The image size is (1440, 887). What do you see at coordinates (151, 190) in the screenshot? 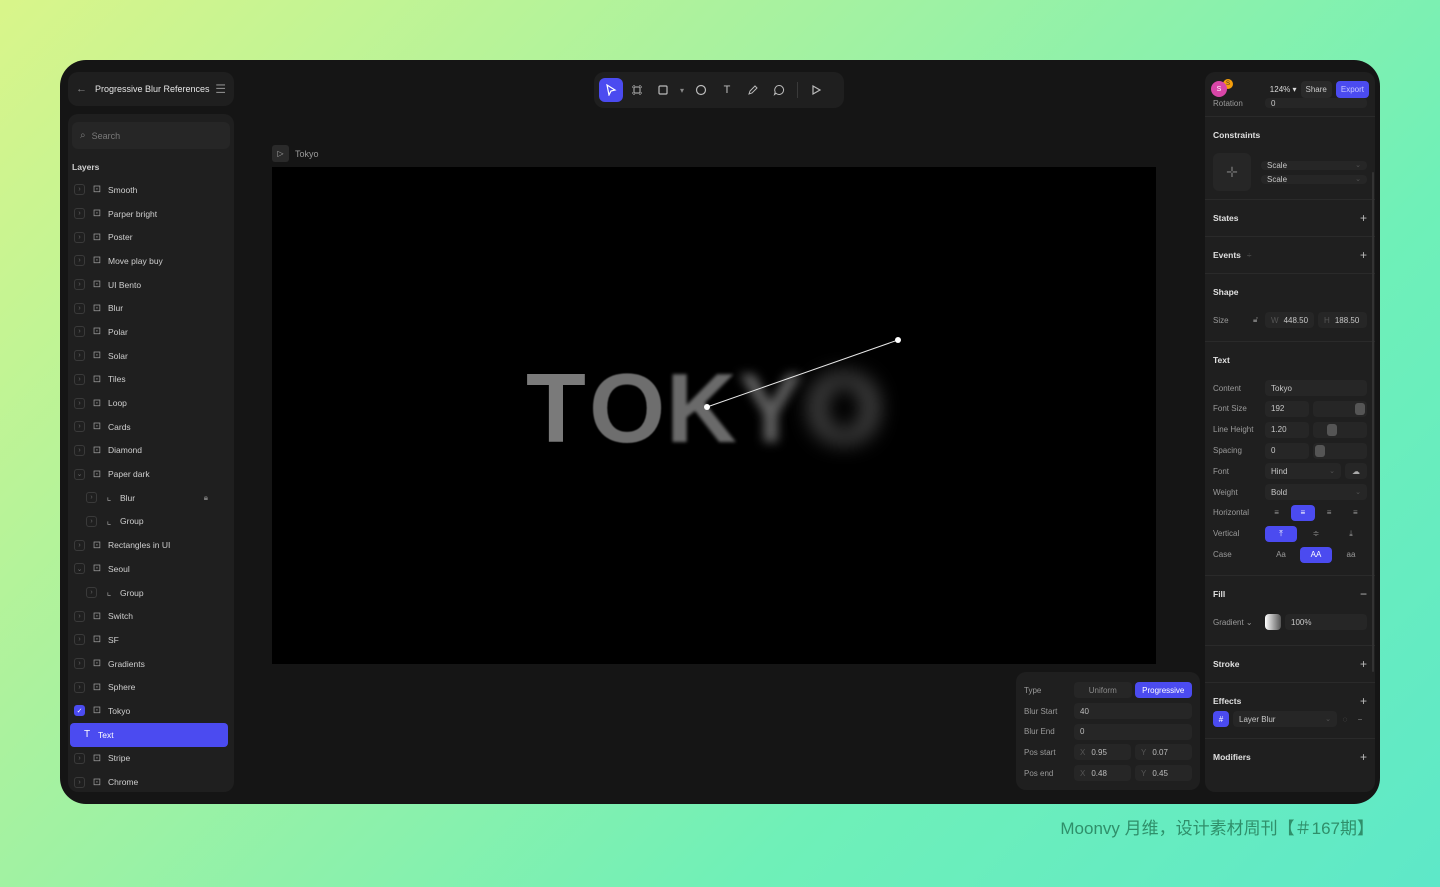
I see `layer-item: › ⊡ Smooth` at bounding box center [151, 190].